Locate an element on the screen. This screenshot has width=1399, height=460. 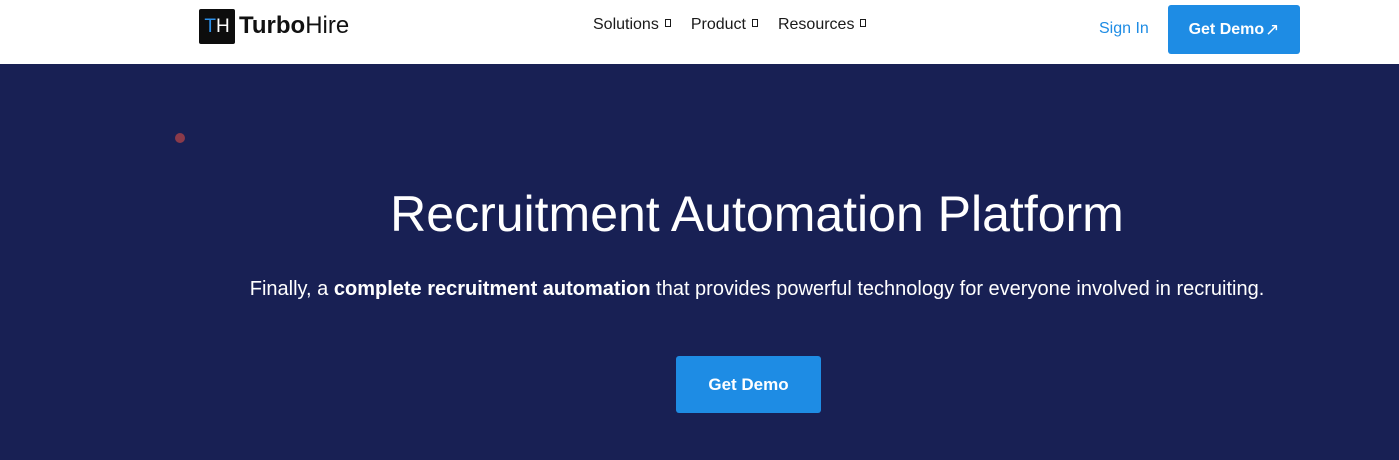
logo-wordmark-bold: Turbo is located at coordinates (272, 25).